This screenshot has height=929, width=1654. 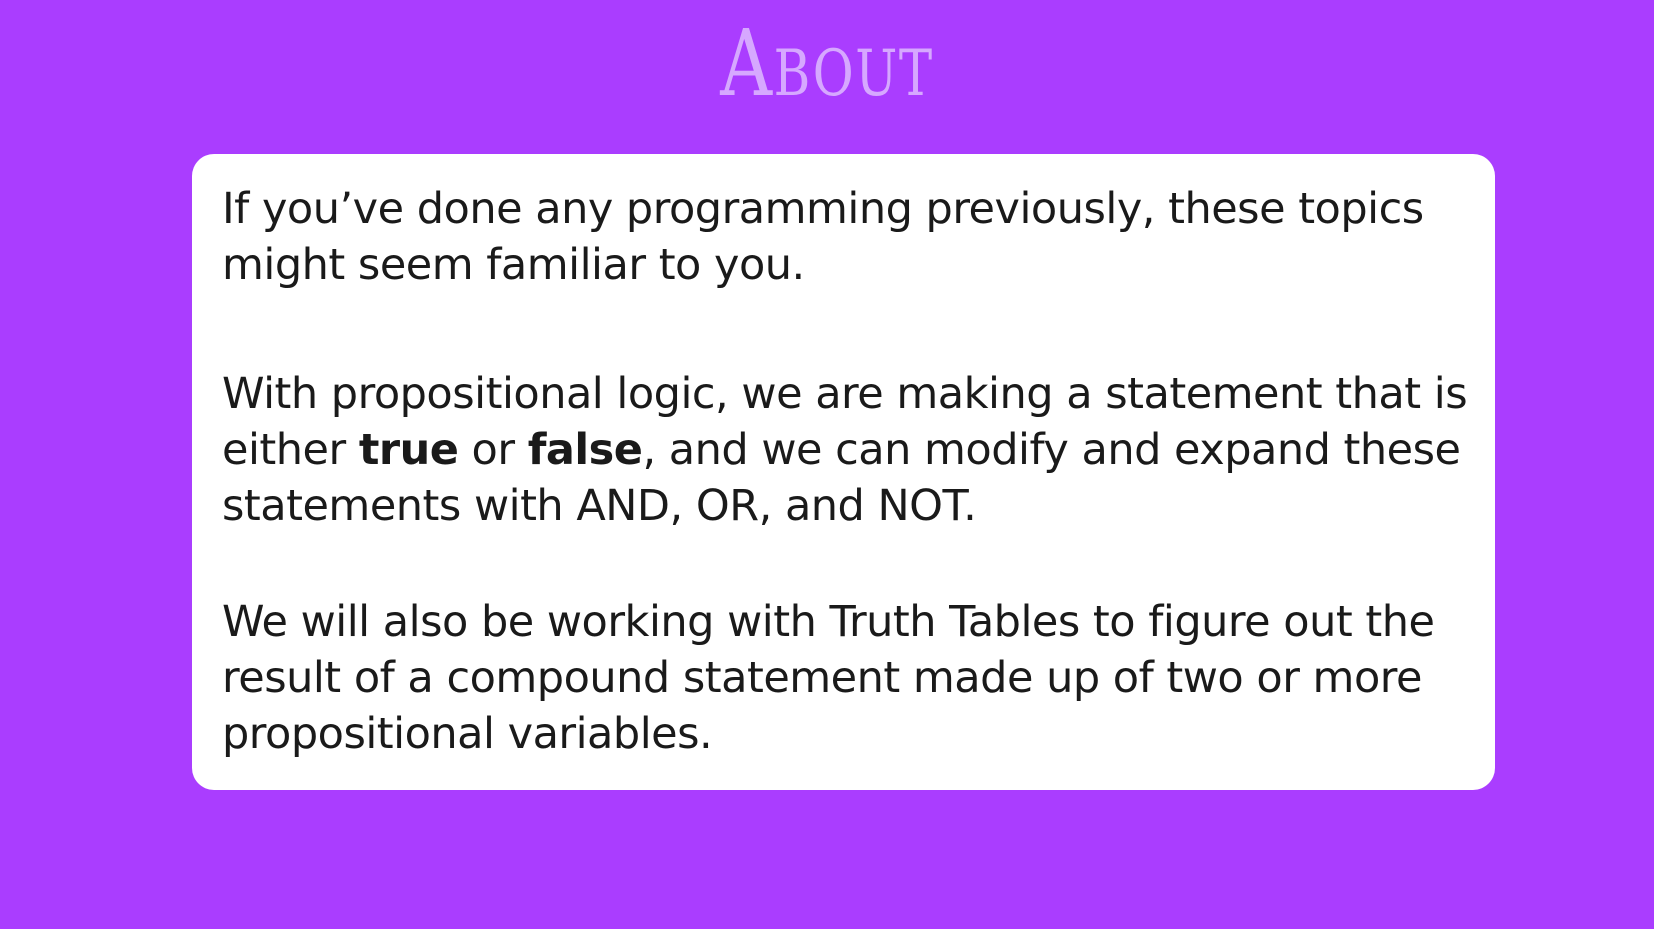 What do you see at coordinates (827, 63) in the screenshot?
I see `slide-title: About` at bounding box center [827, 63].